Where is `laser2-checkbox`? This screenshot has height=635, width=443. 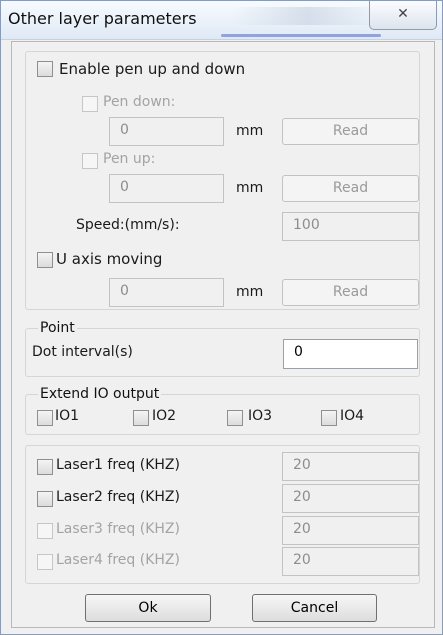 laser2-checkbox is located at coordinates (45, 499).